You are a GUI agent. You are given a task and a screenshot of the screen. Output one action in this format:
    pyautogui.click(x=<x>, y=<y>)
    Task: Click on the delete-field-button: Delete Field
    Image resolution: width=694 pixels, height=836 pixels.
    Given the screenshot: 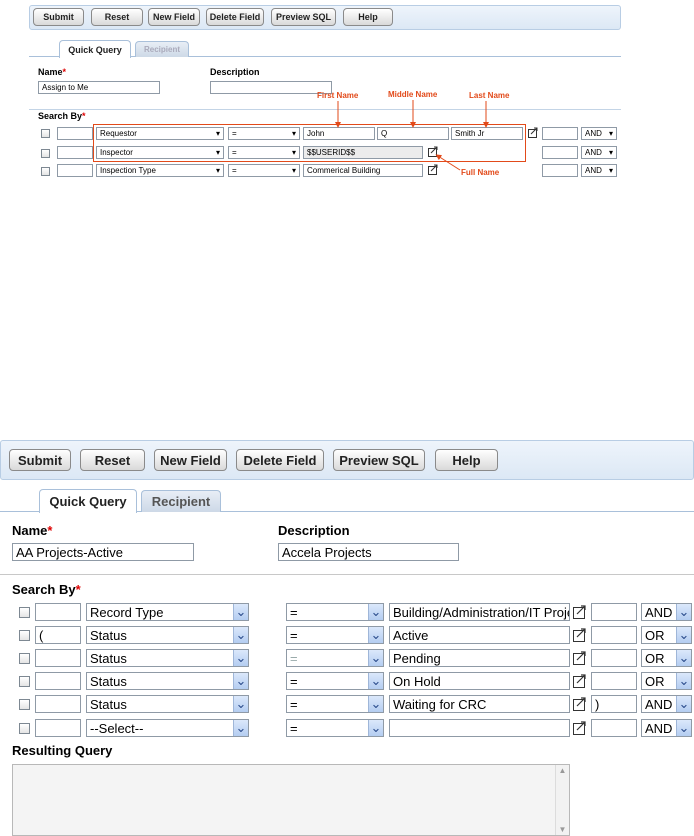 What is the action you would take?
    pyautogui.click(x=280, y=460)
    